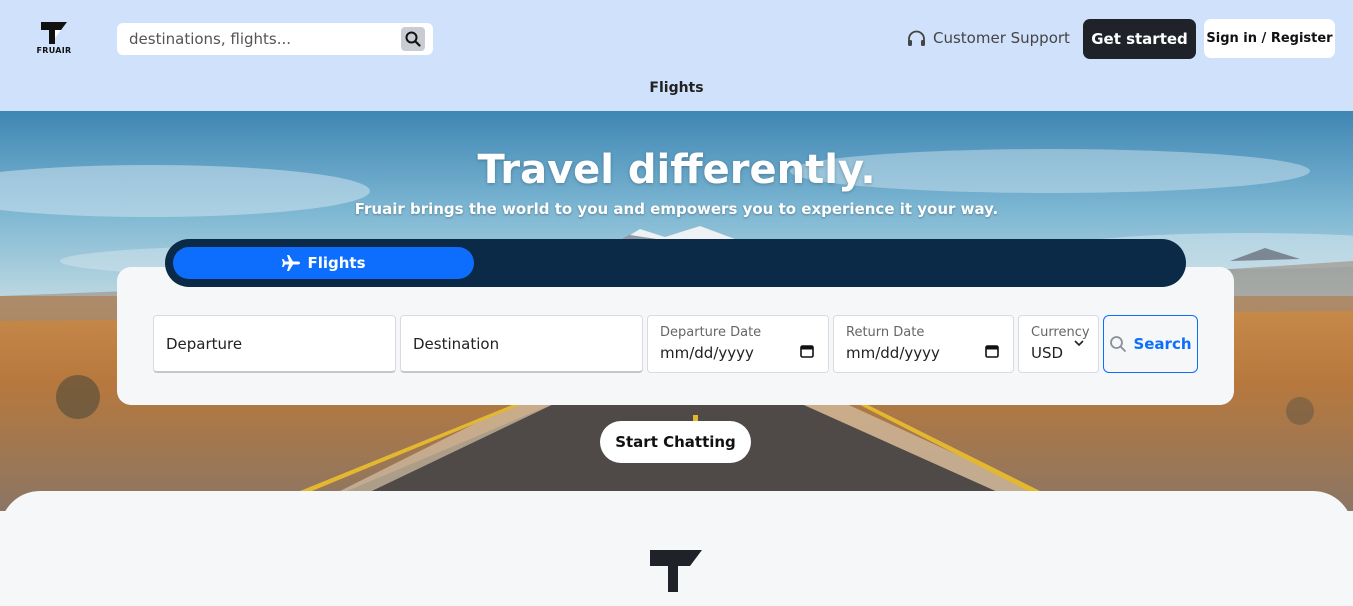 The width and height of the screenshot is (1353, 606). I want to click on currency-value: USD, so click(1047, 353).